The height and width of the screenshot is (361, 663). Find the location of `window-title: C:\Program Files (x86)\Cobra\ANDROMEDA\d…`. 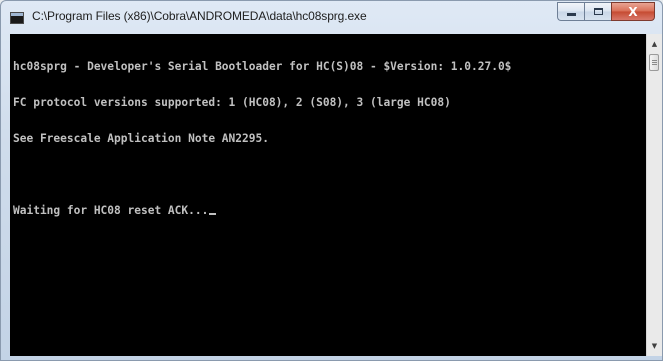

window-title: C:\Program Files (x86)\Cobra\ANDROMEDA\d… is located at coordinates (199, 16).